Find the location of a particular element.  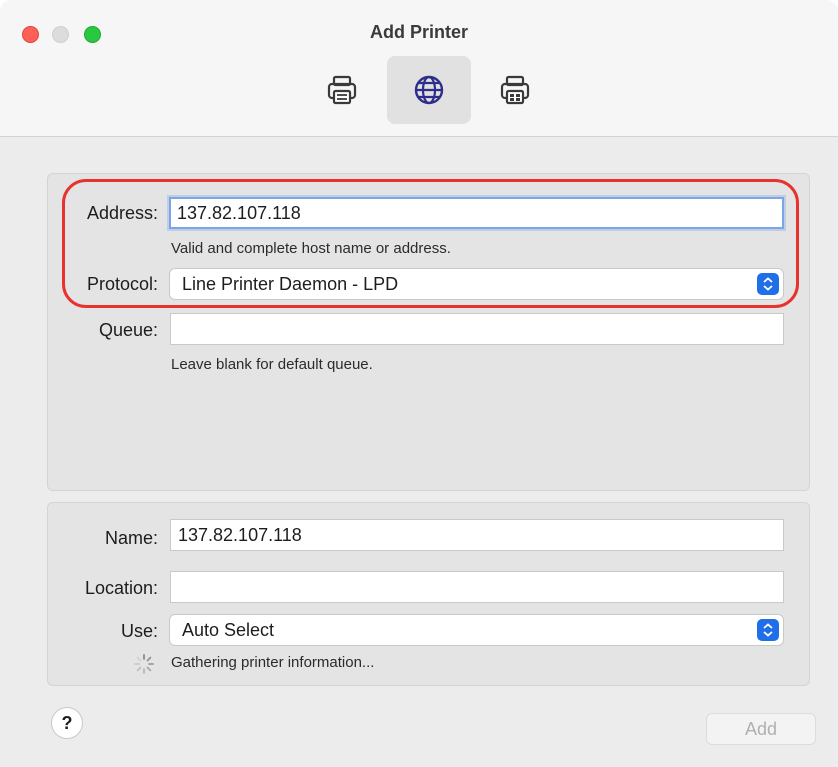

location-input is located at coordinates (477, 587).